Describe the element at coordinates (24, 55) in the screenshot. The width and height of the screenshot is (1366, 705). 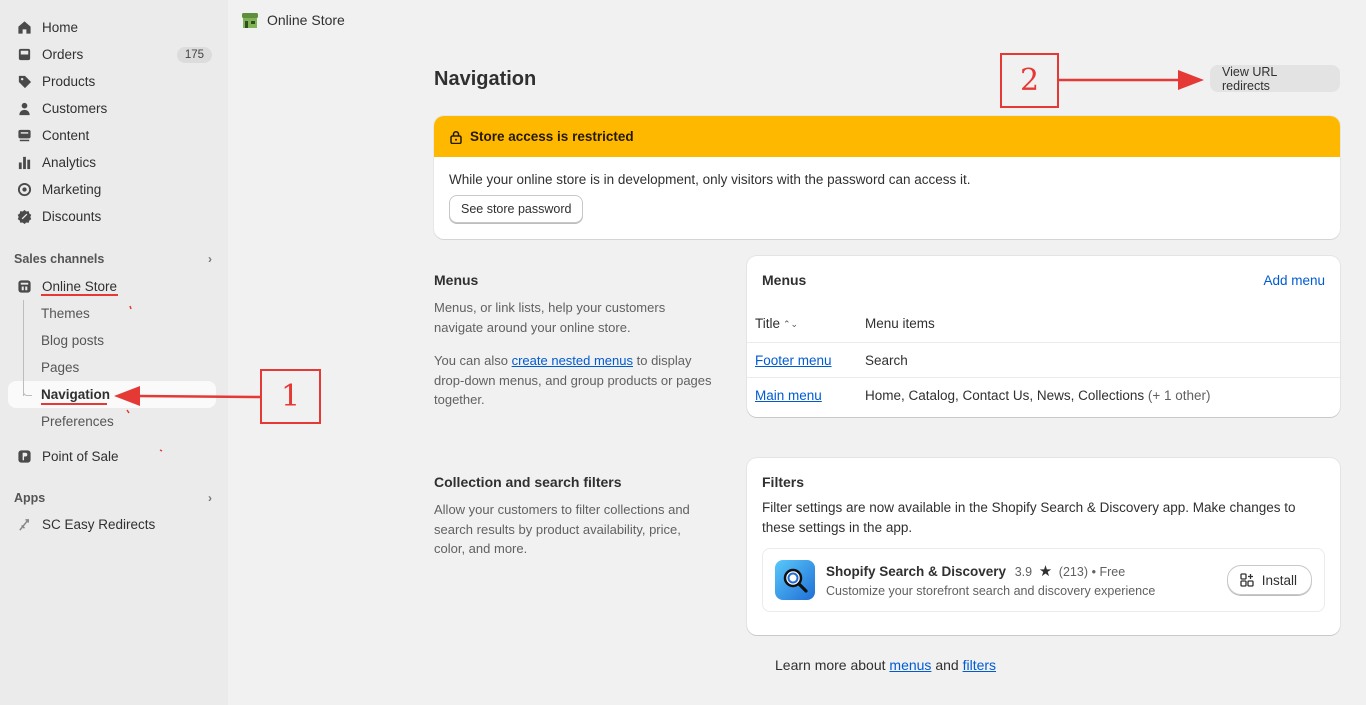
I see `inbox-icon` at that location.